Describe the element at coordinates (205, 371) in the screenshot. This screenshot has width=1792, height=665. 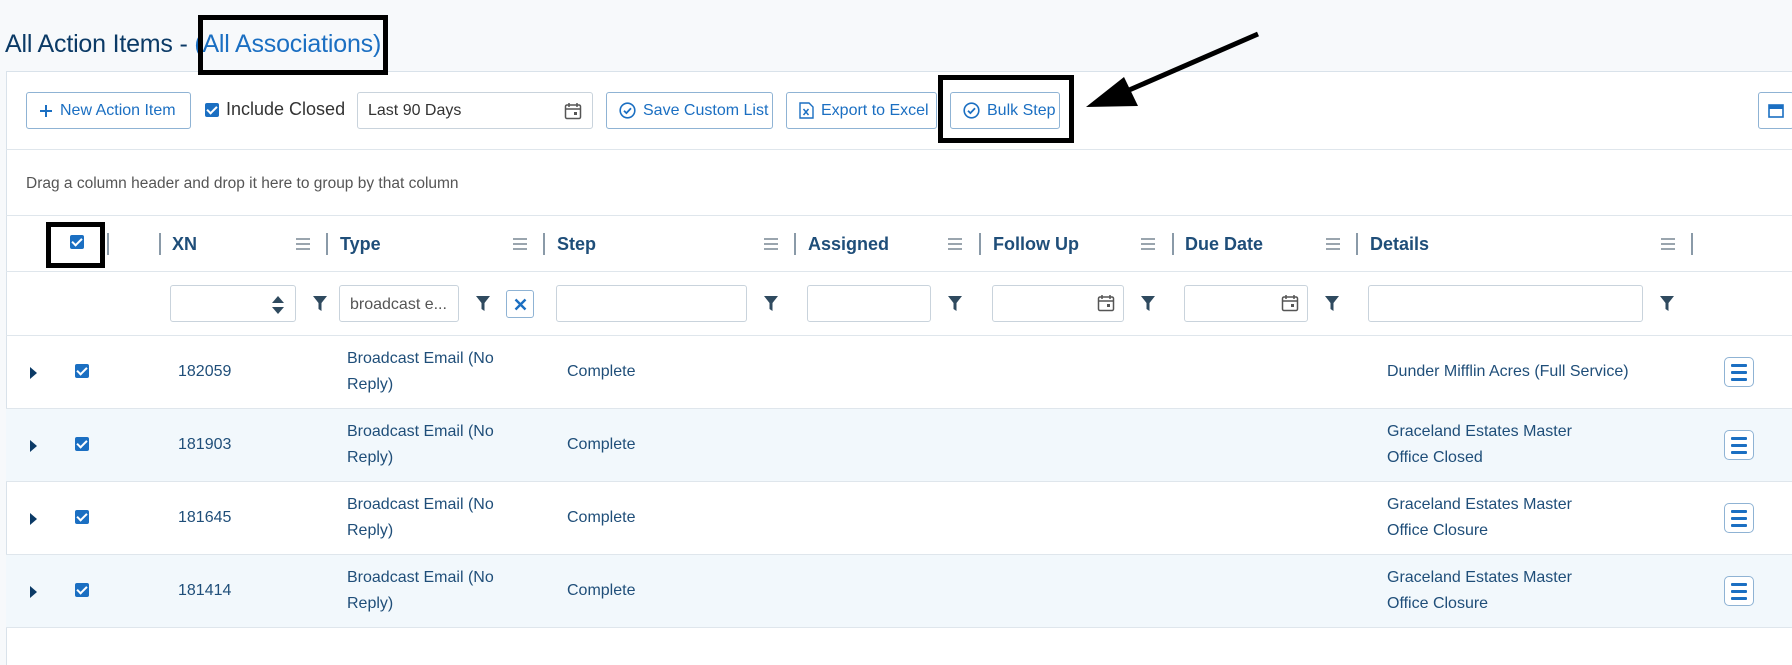
I see `cell-xn: 182059` at that location.